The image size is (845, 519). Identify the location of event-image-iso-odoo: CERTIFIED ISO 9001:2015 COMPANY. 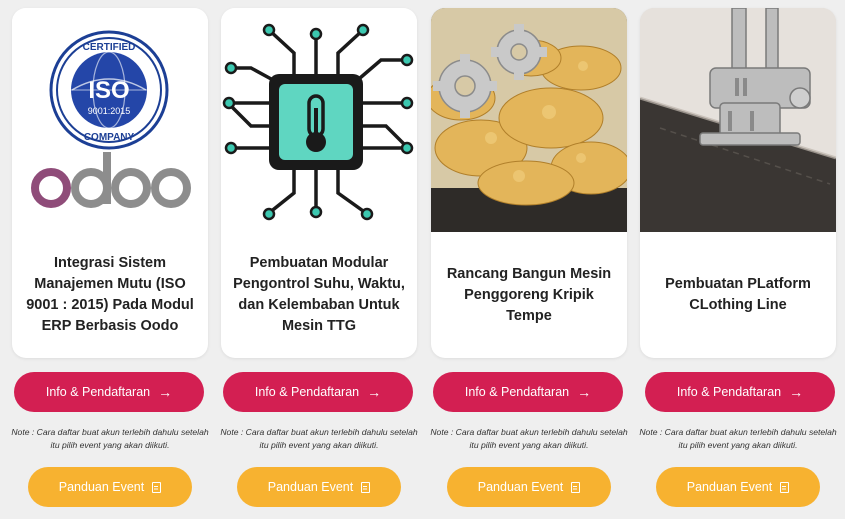
(110, 120).